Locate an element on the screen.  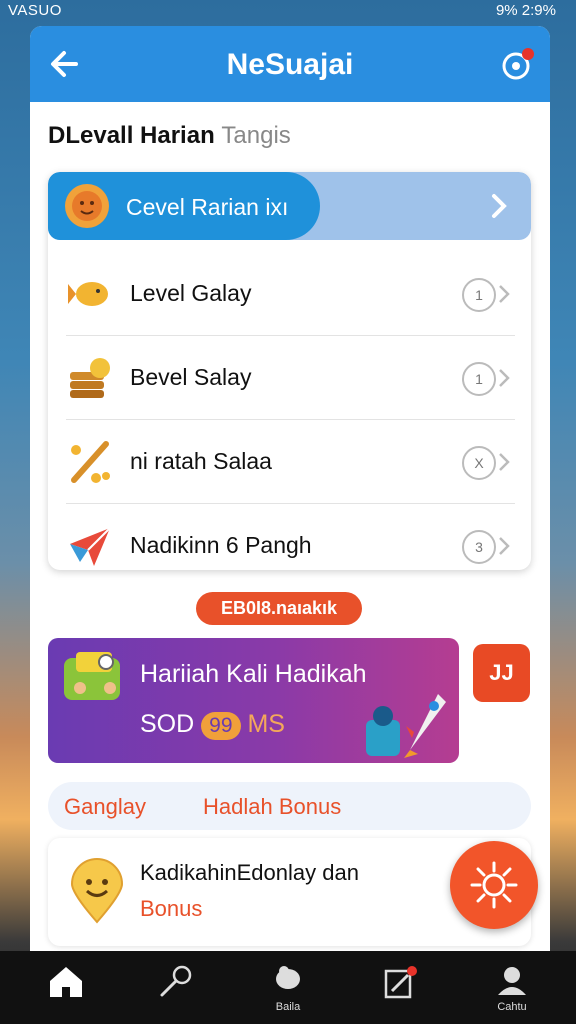
promo-subline: SOD 99 MS is located at coordinates (212, 725).